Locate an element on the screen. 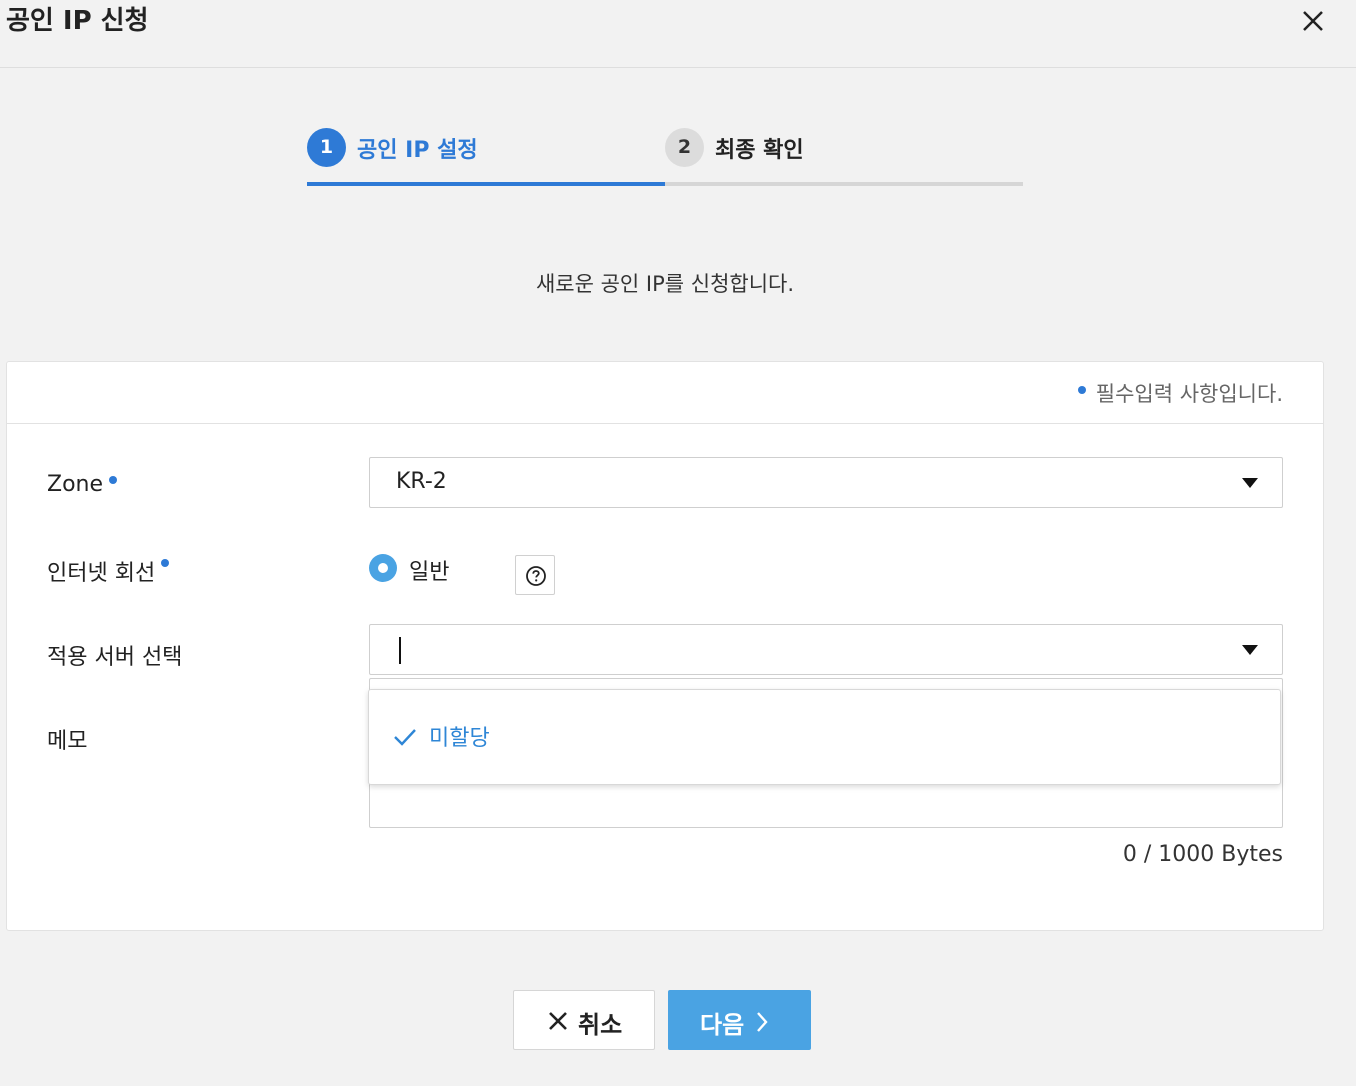  cancel-button: 취소 is located at coordinates (584, 1020).